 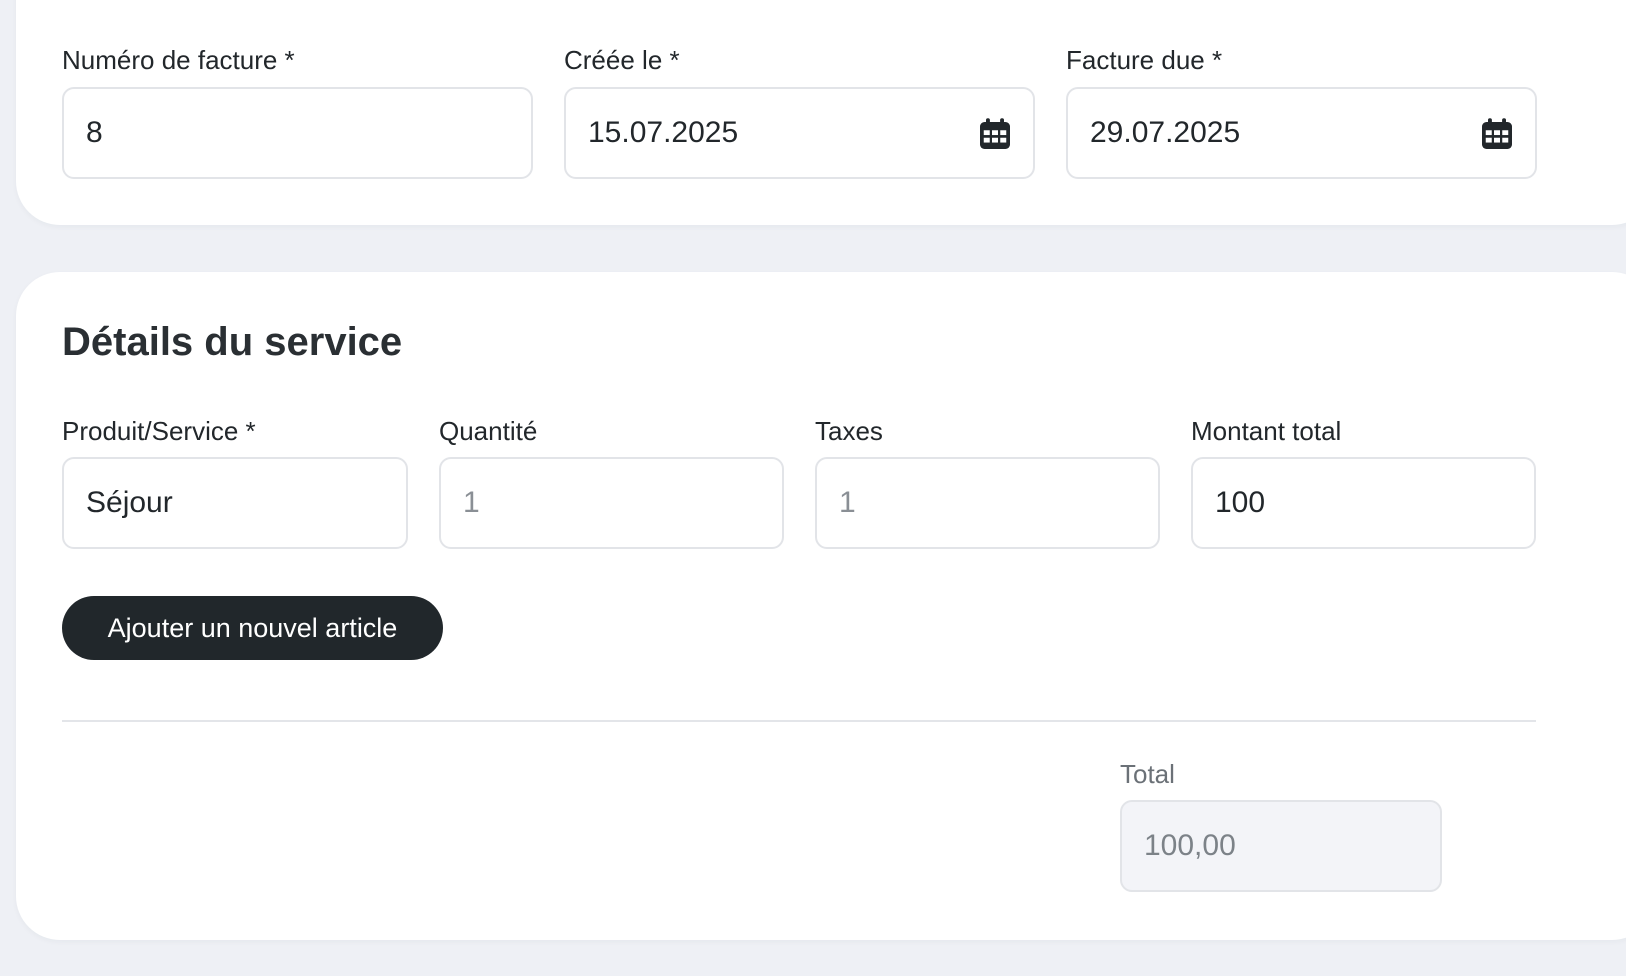 I want to click on product-label: Produit/Service *, so click(x=159, y=431).